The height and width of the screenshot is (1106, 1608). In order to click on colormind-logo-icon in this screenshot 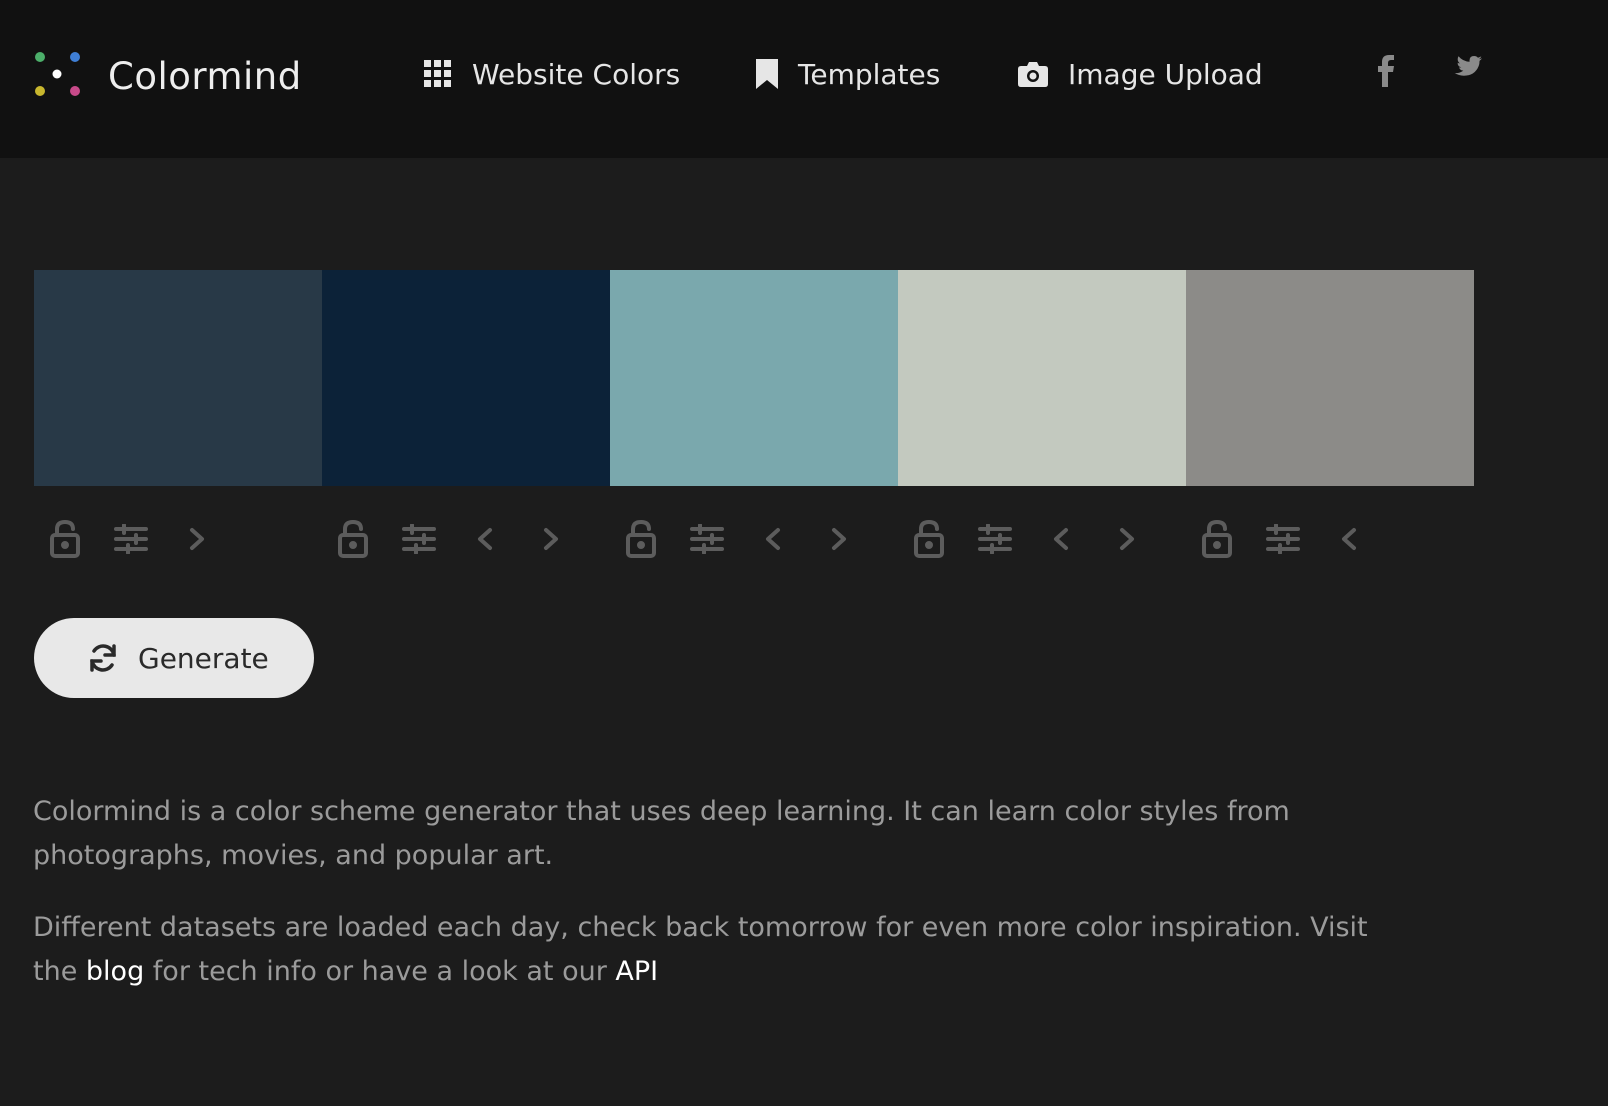, I will do `click(58, 75)`.